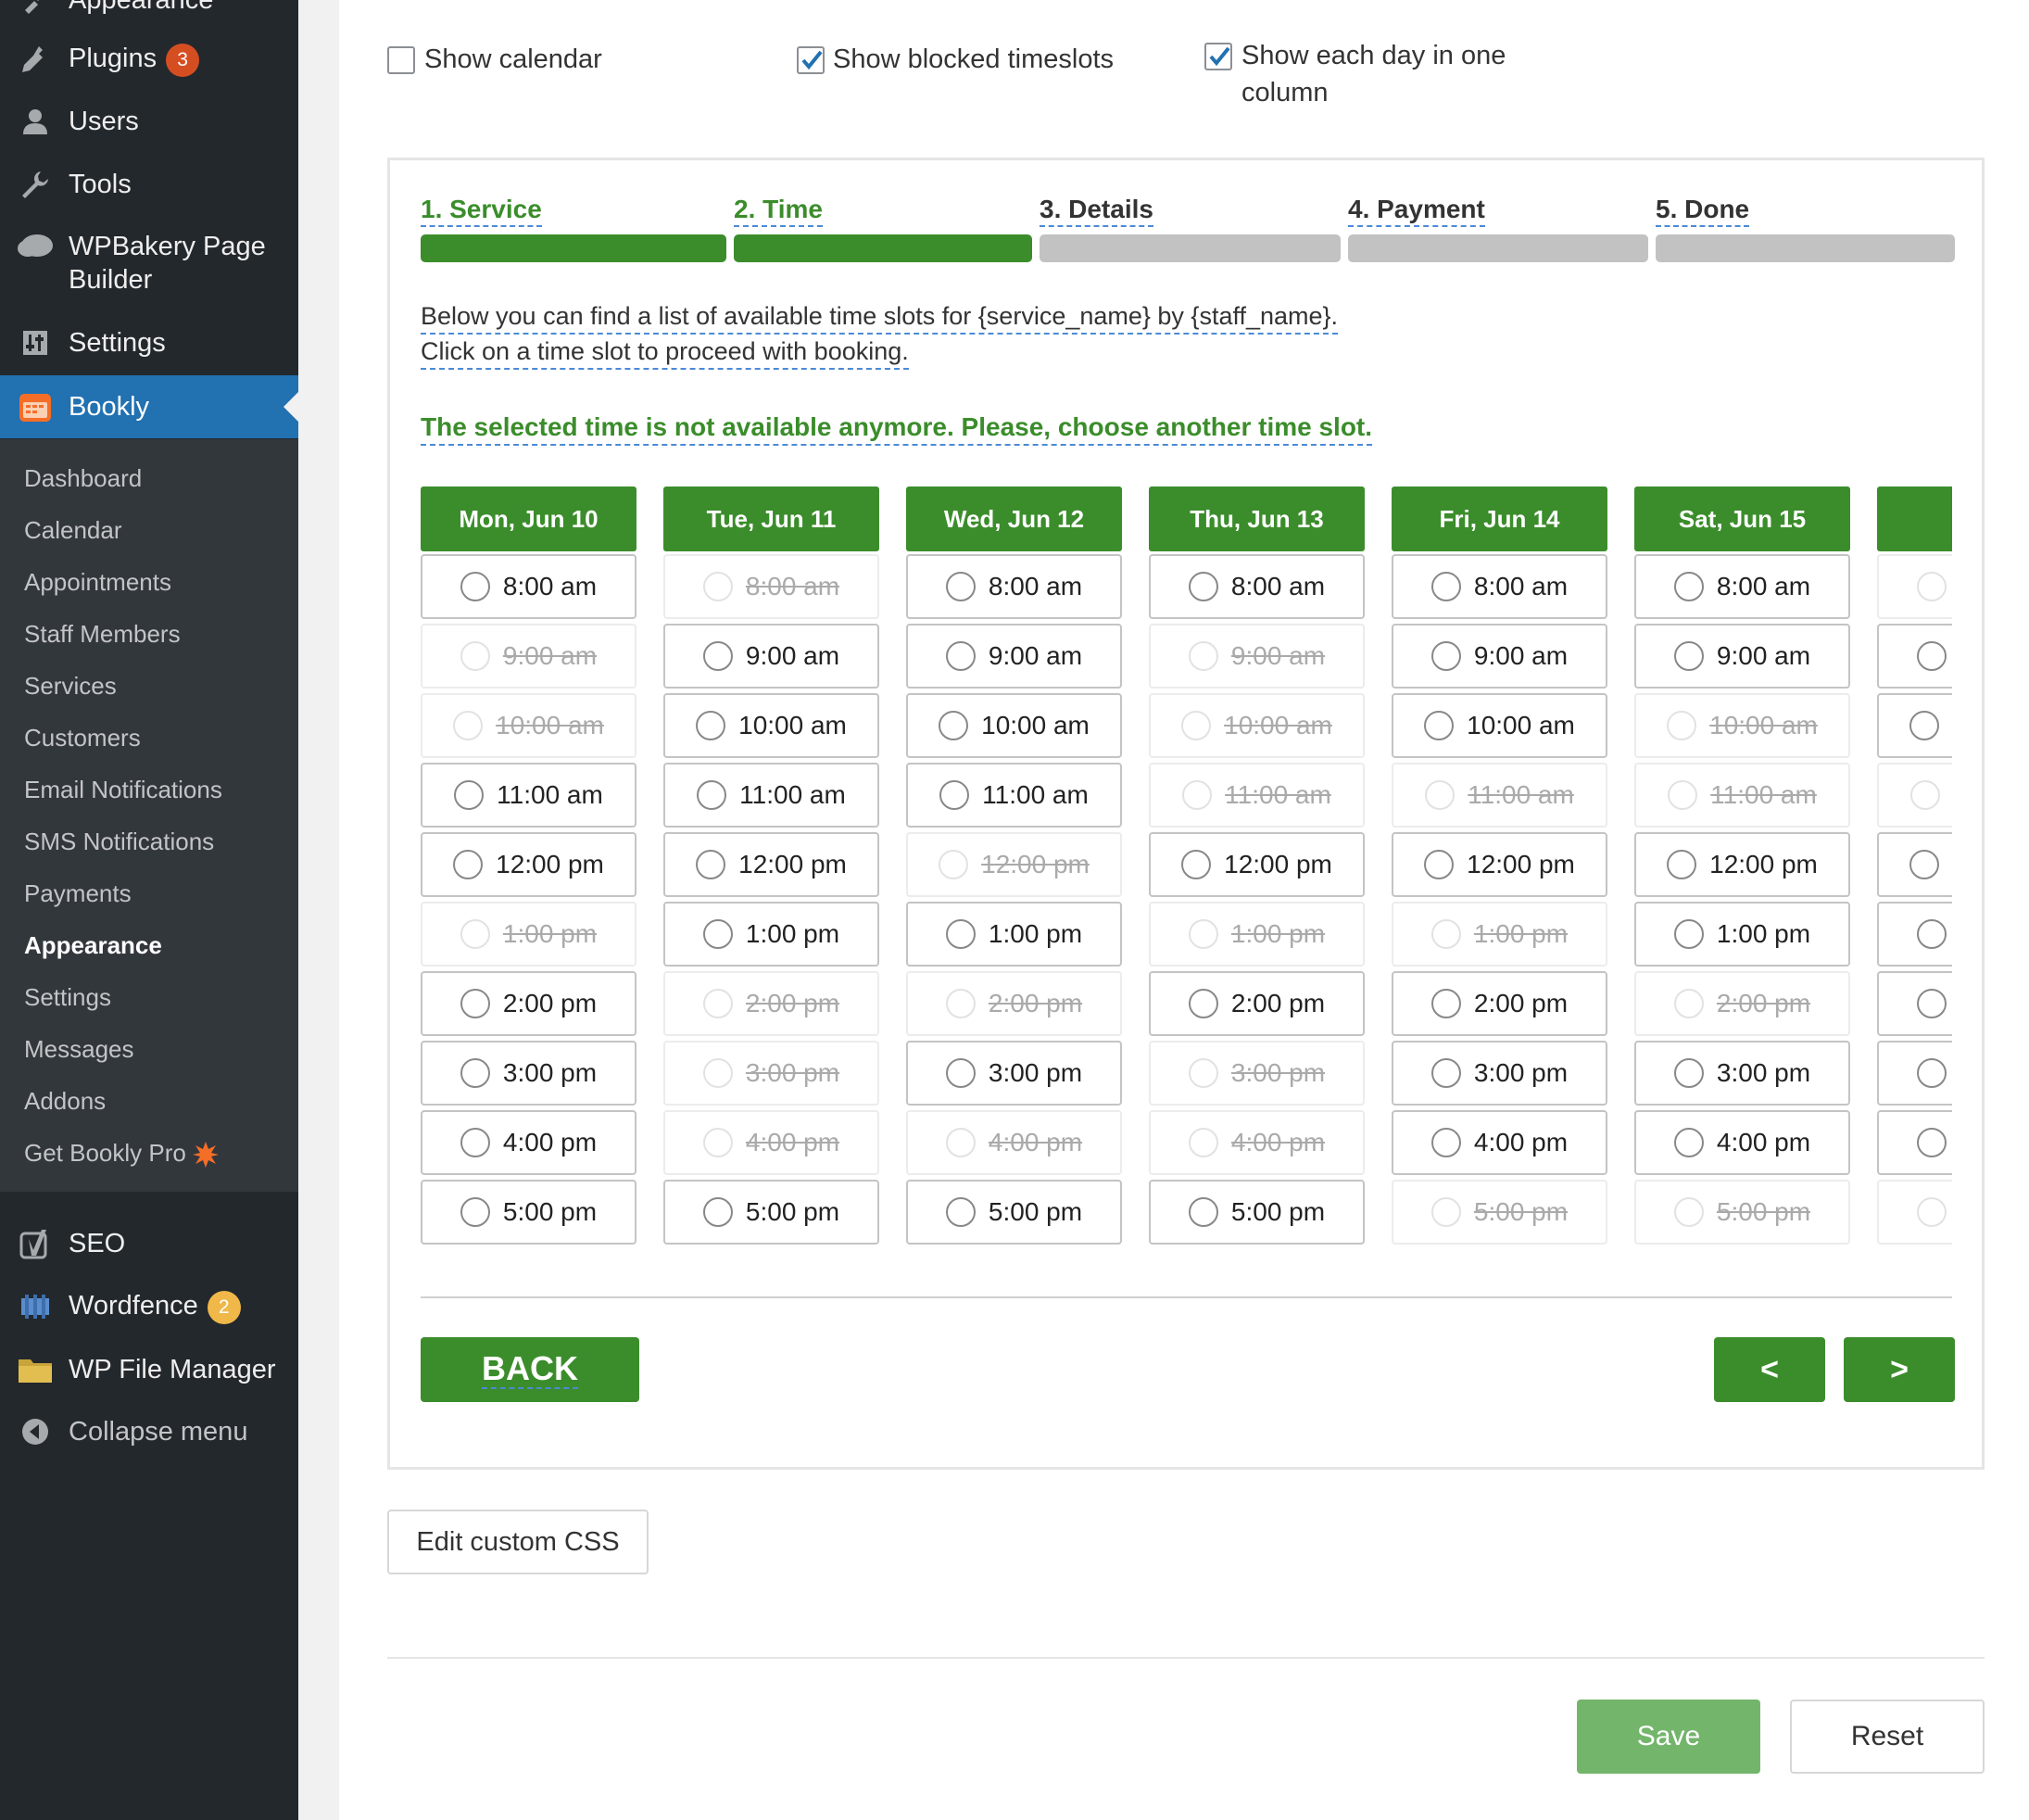  What do you see at coordinates (1703, 210) in the screenshot?
I see `step-done-label: 5. Done` at bounding box center [1703, 210].